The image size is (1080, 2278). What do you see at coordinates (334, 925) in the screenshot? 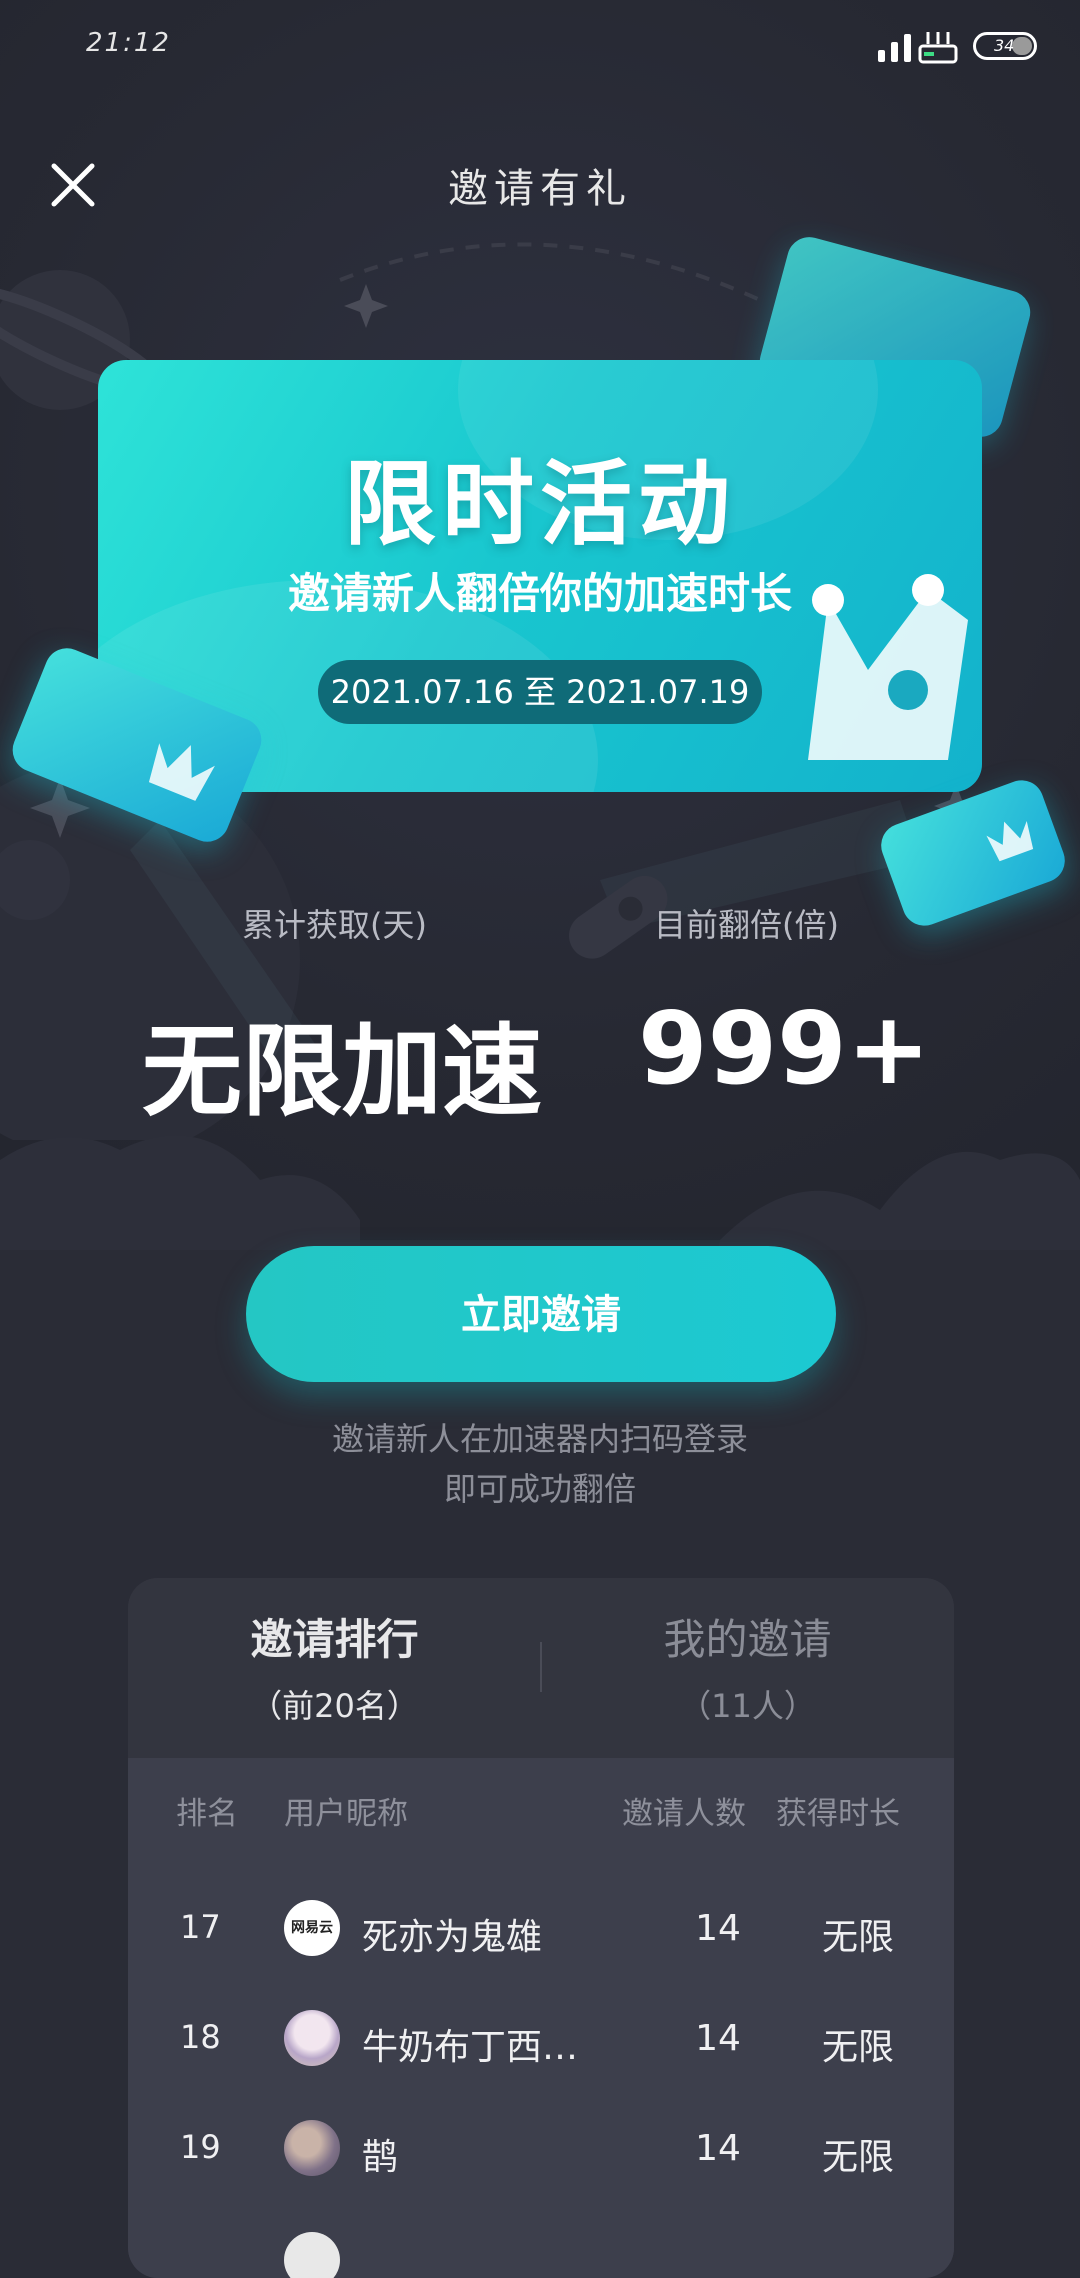
I see `total-days-label: 累计获取(天)` at bounding box center [334, 925].